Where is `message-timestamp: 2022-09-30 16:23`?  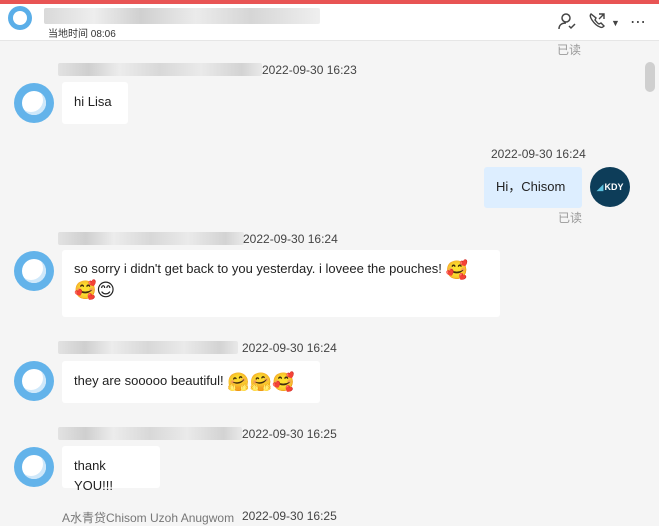 message-timestamp: 2022-09-30 16:23 is located at coordinates (309, 70).